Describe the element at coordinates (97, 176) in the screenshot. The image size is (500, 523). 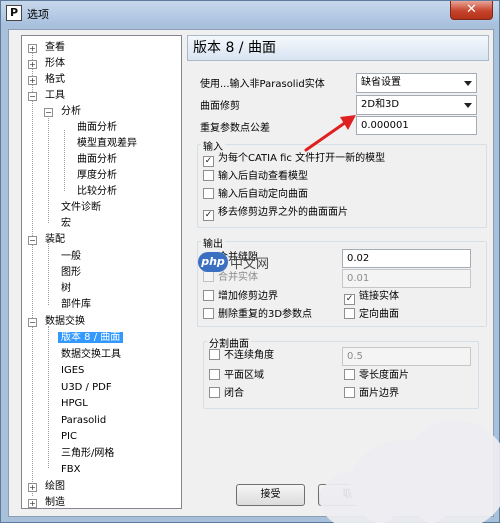
I see `tree-item-thickness: 厚度分析` at that location.